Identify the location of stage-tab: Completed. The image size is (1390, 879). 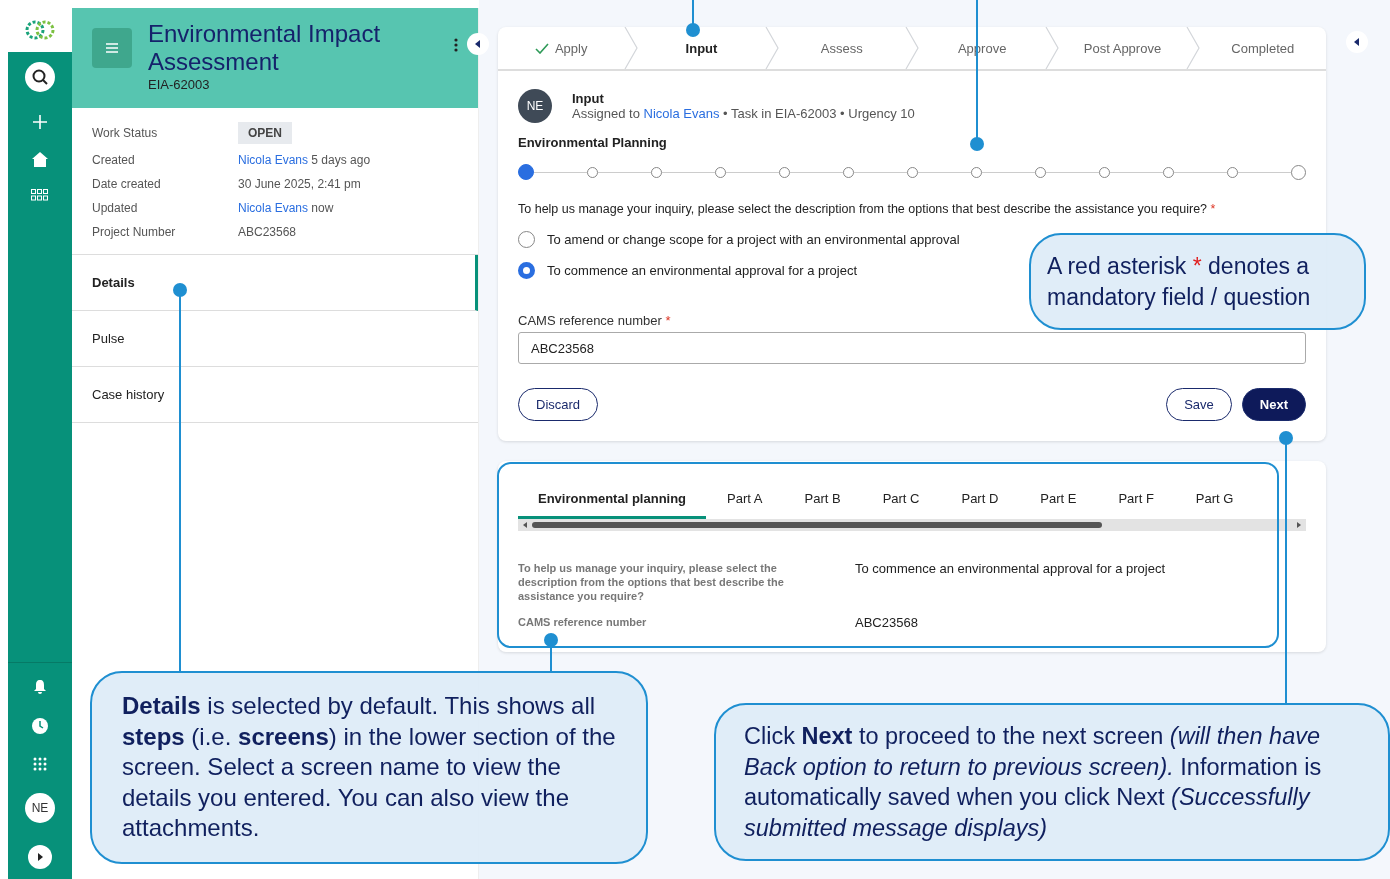
(1262, 48).